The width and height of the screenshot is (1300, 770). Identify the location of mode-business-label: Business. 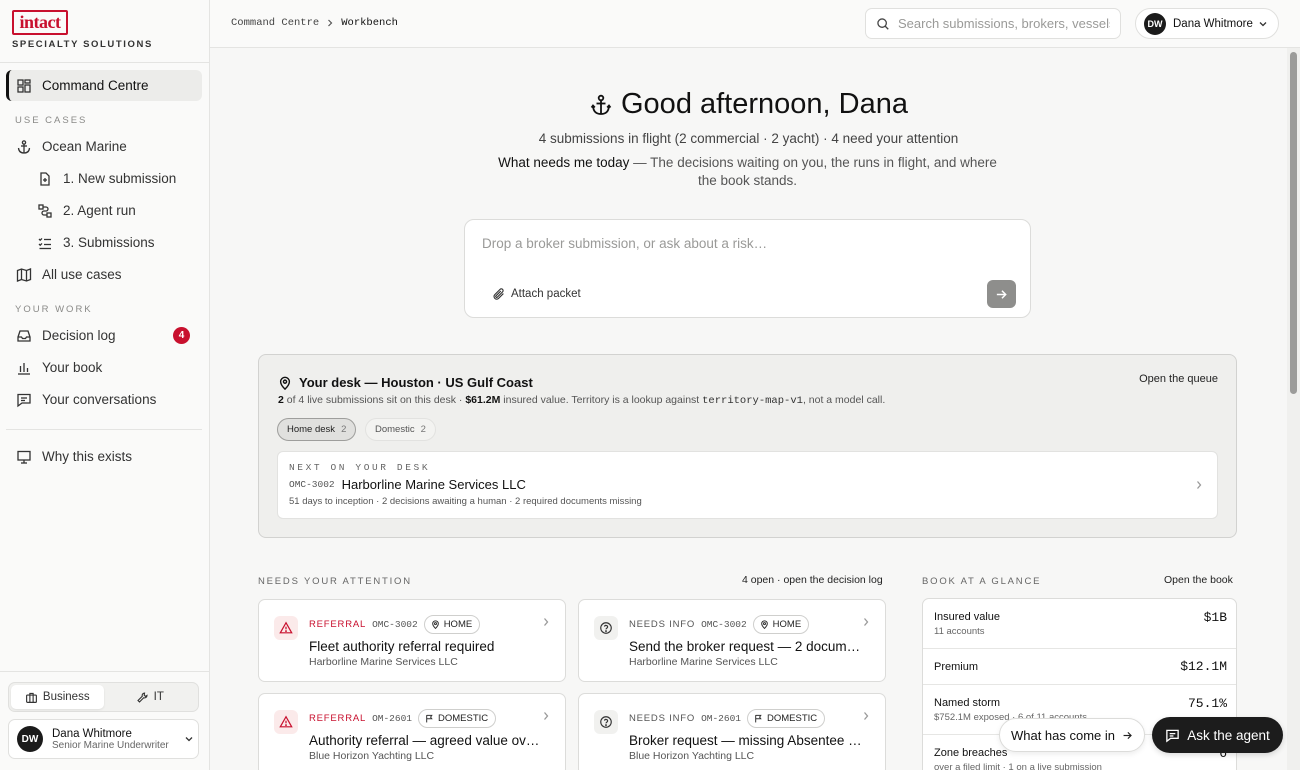
(66, 697).